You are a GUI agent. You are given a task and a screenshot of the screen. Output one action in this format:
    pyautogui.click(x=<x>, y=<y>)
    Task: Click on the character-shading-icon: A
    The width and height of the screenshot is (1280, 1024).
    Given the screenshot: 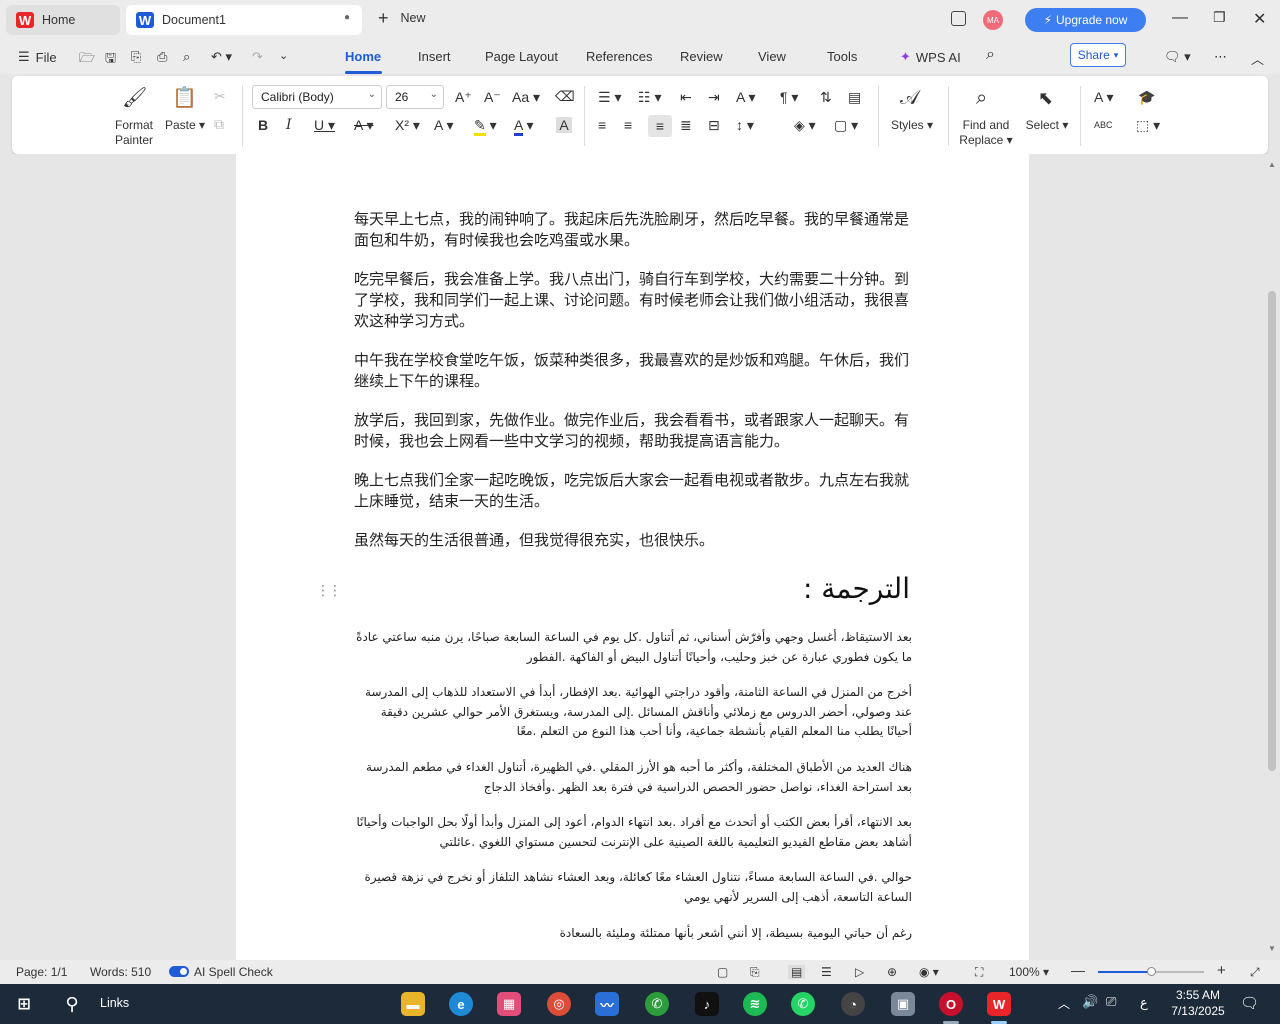 What is the action you would take?
    pyautogui.click(x=564, y=125)
    